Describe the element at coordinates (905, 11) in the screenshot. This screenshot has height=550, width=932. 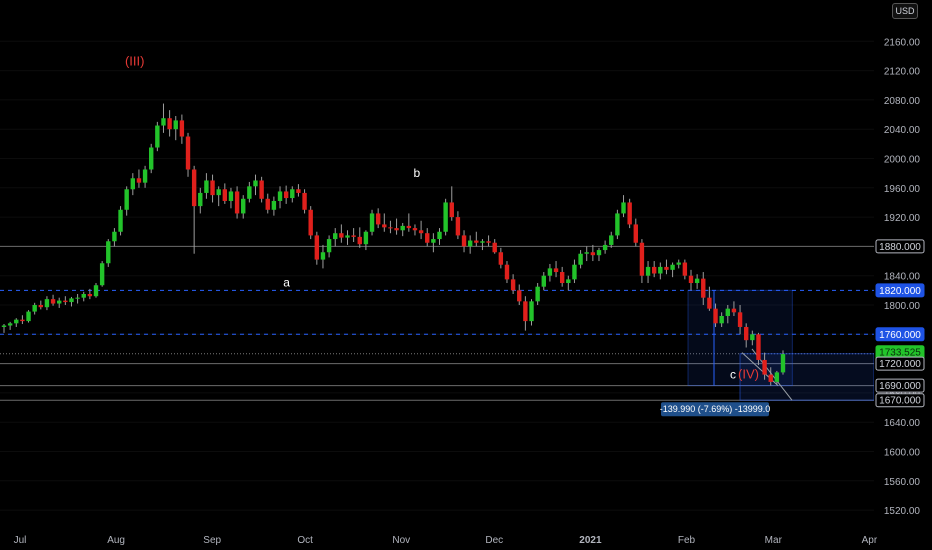
I see `currency-button: USD` at that location.